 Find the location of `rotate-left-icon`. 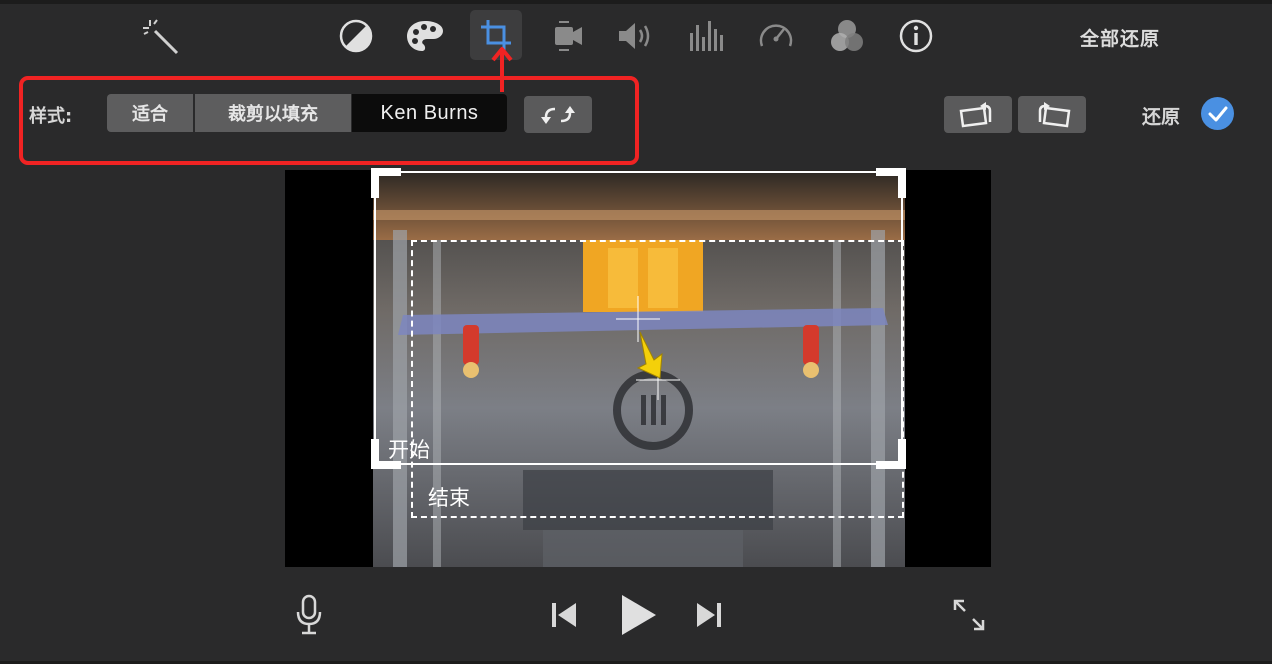

rotate-left-icon is located at coordinates (975, 114).